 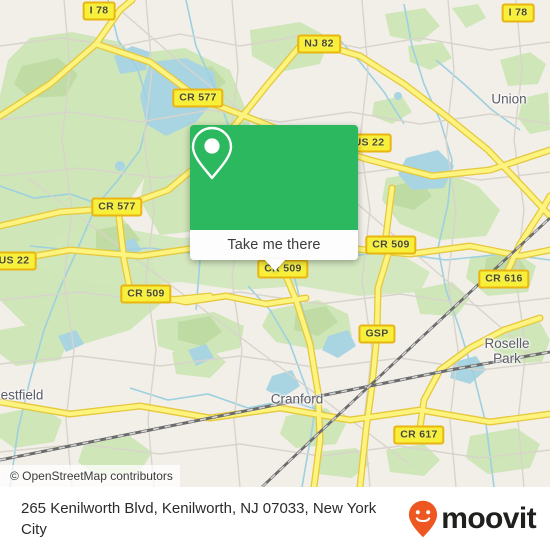 What do you see at coordinates (117, 207) in the screenshot?
I see `shield-cr577-south: CR 577` at bounding box center [117, 207].